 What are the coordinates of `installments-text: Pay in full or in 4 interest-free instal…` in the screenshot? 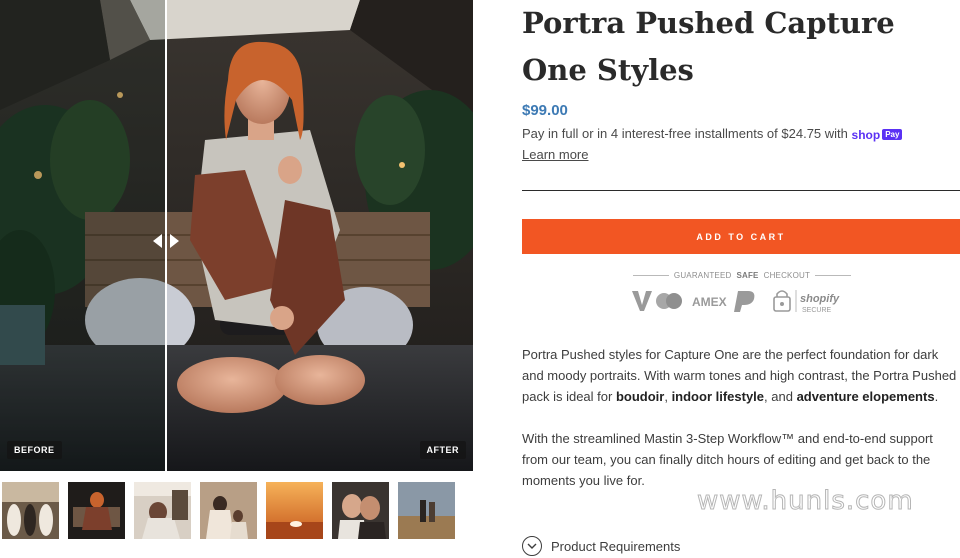 It's located at (712, 134).